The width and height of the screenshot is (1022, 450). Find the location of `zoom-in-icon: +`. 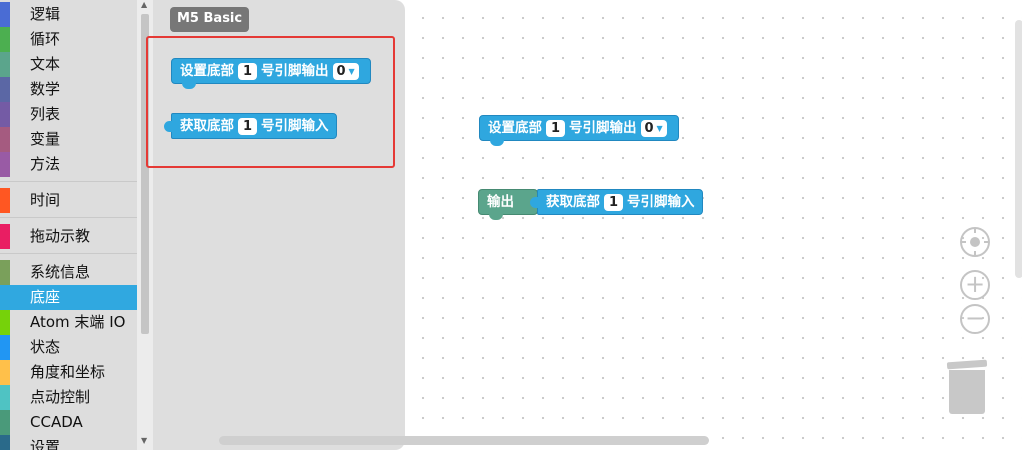

zoom-in-icon: + is located at coordinates (975, 285).